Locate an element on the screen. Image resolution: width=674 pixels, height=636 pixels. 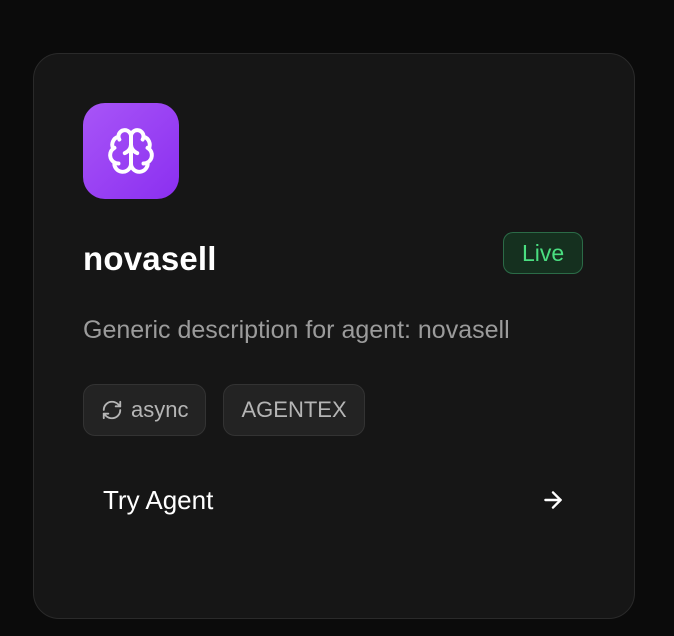
arrow-right-icon is located at coordinates (553, 500).